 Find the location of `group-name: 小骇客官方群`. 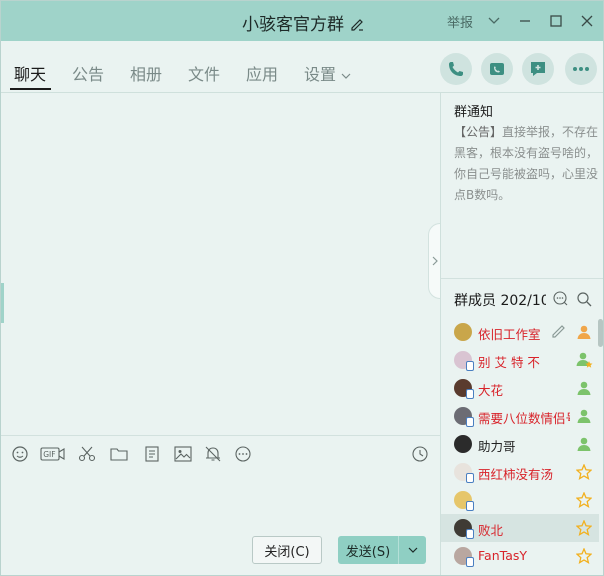

group-name: 小骇客官方群 is located at coordinates (293, 25).